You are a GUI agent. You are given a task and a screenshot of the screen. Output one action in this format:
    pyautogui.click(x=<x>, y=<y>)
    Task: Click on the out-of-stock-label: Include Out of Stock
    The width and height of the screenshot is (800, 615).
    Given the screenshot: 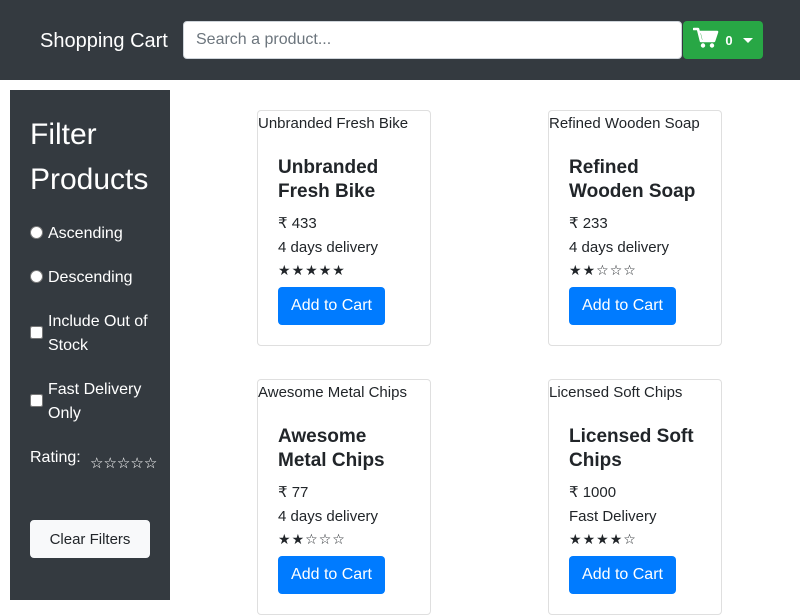 What is the action you would take?
    pyautogui.click(x=98, y=333)
    